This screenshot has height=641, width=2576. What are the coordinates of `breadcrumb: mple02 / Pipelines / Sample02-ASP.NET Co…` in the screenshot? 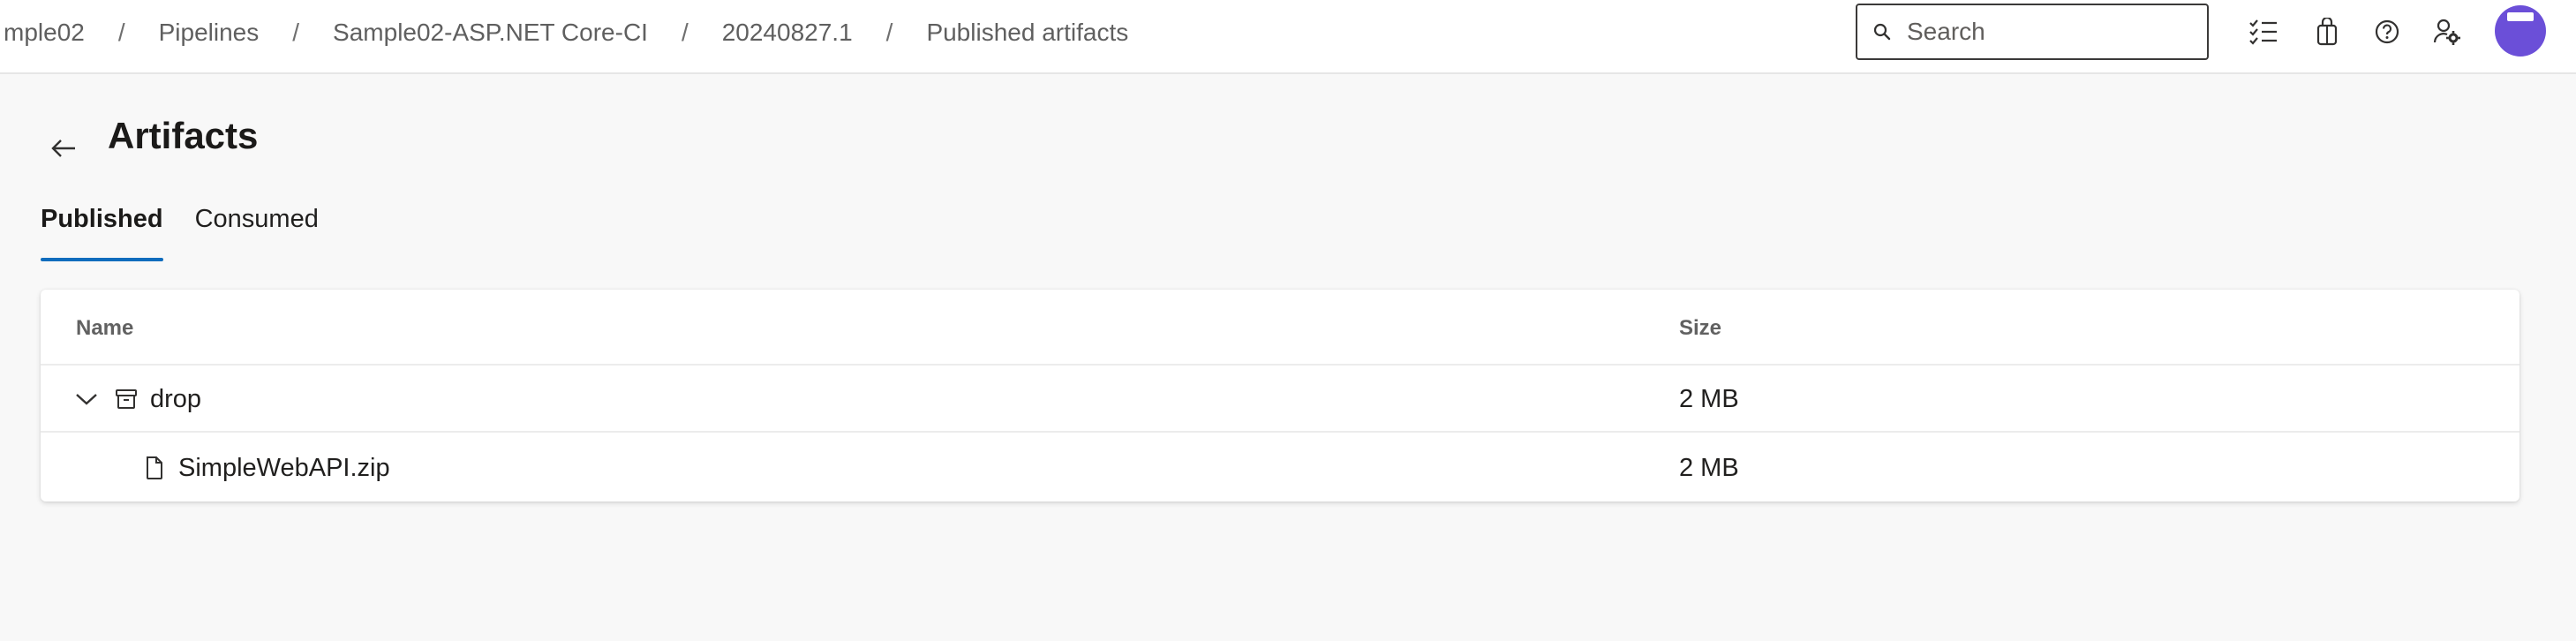 It's located at (566, 32).